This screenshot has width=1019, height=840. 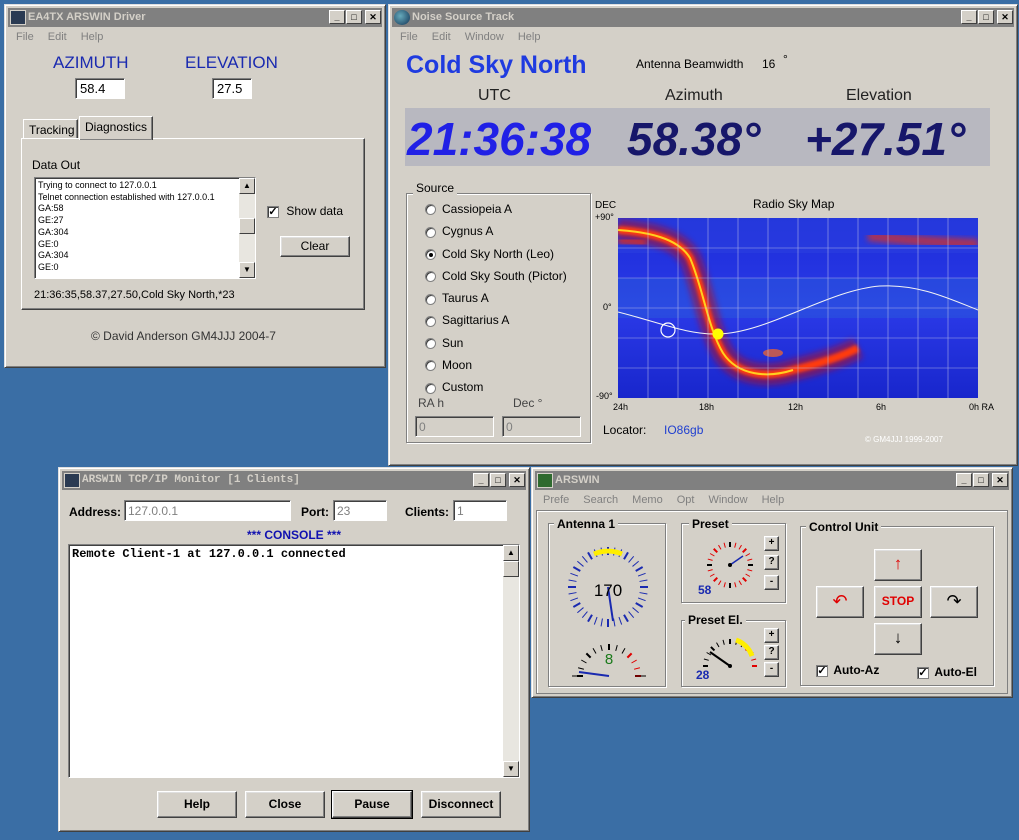 What do you see at coordinates (730, 565) in the screenshot?
I see `preset-dial` at bounding box center [730, 565].